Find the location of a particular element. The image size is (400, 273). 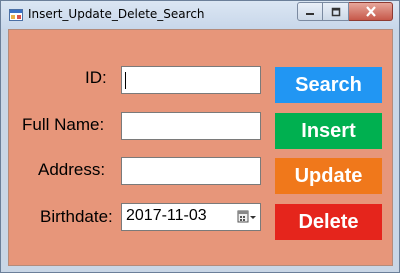

maximize-icon is located at coordinates (336, 12).